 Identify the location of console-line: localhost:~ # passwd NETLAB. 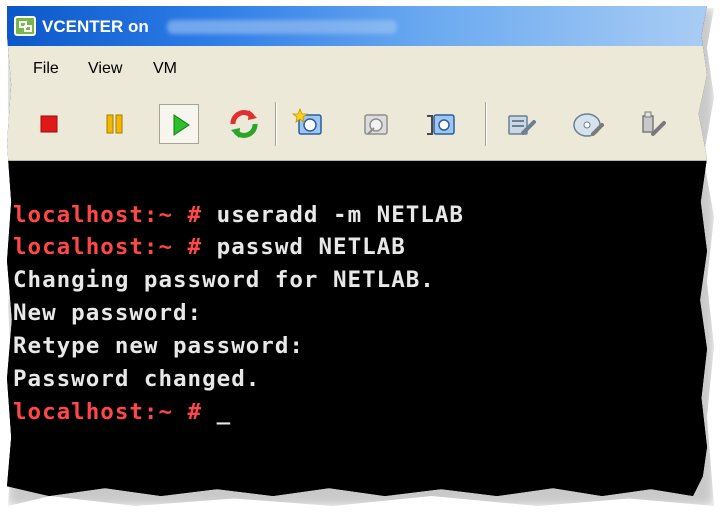
(209, 247).